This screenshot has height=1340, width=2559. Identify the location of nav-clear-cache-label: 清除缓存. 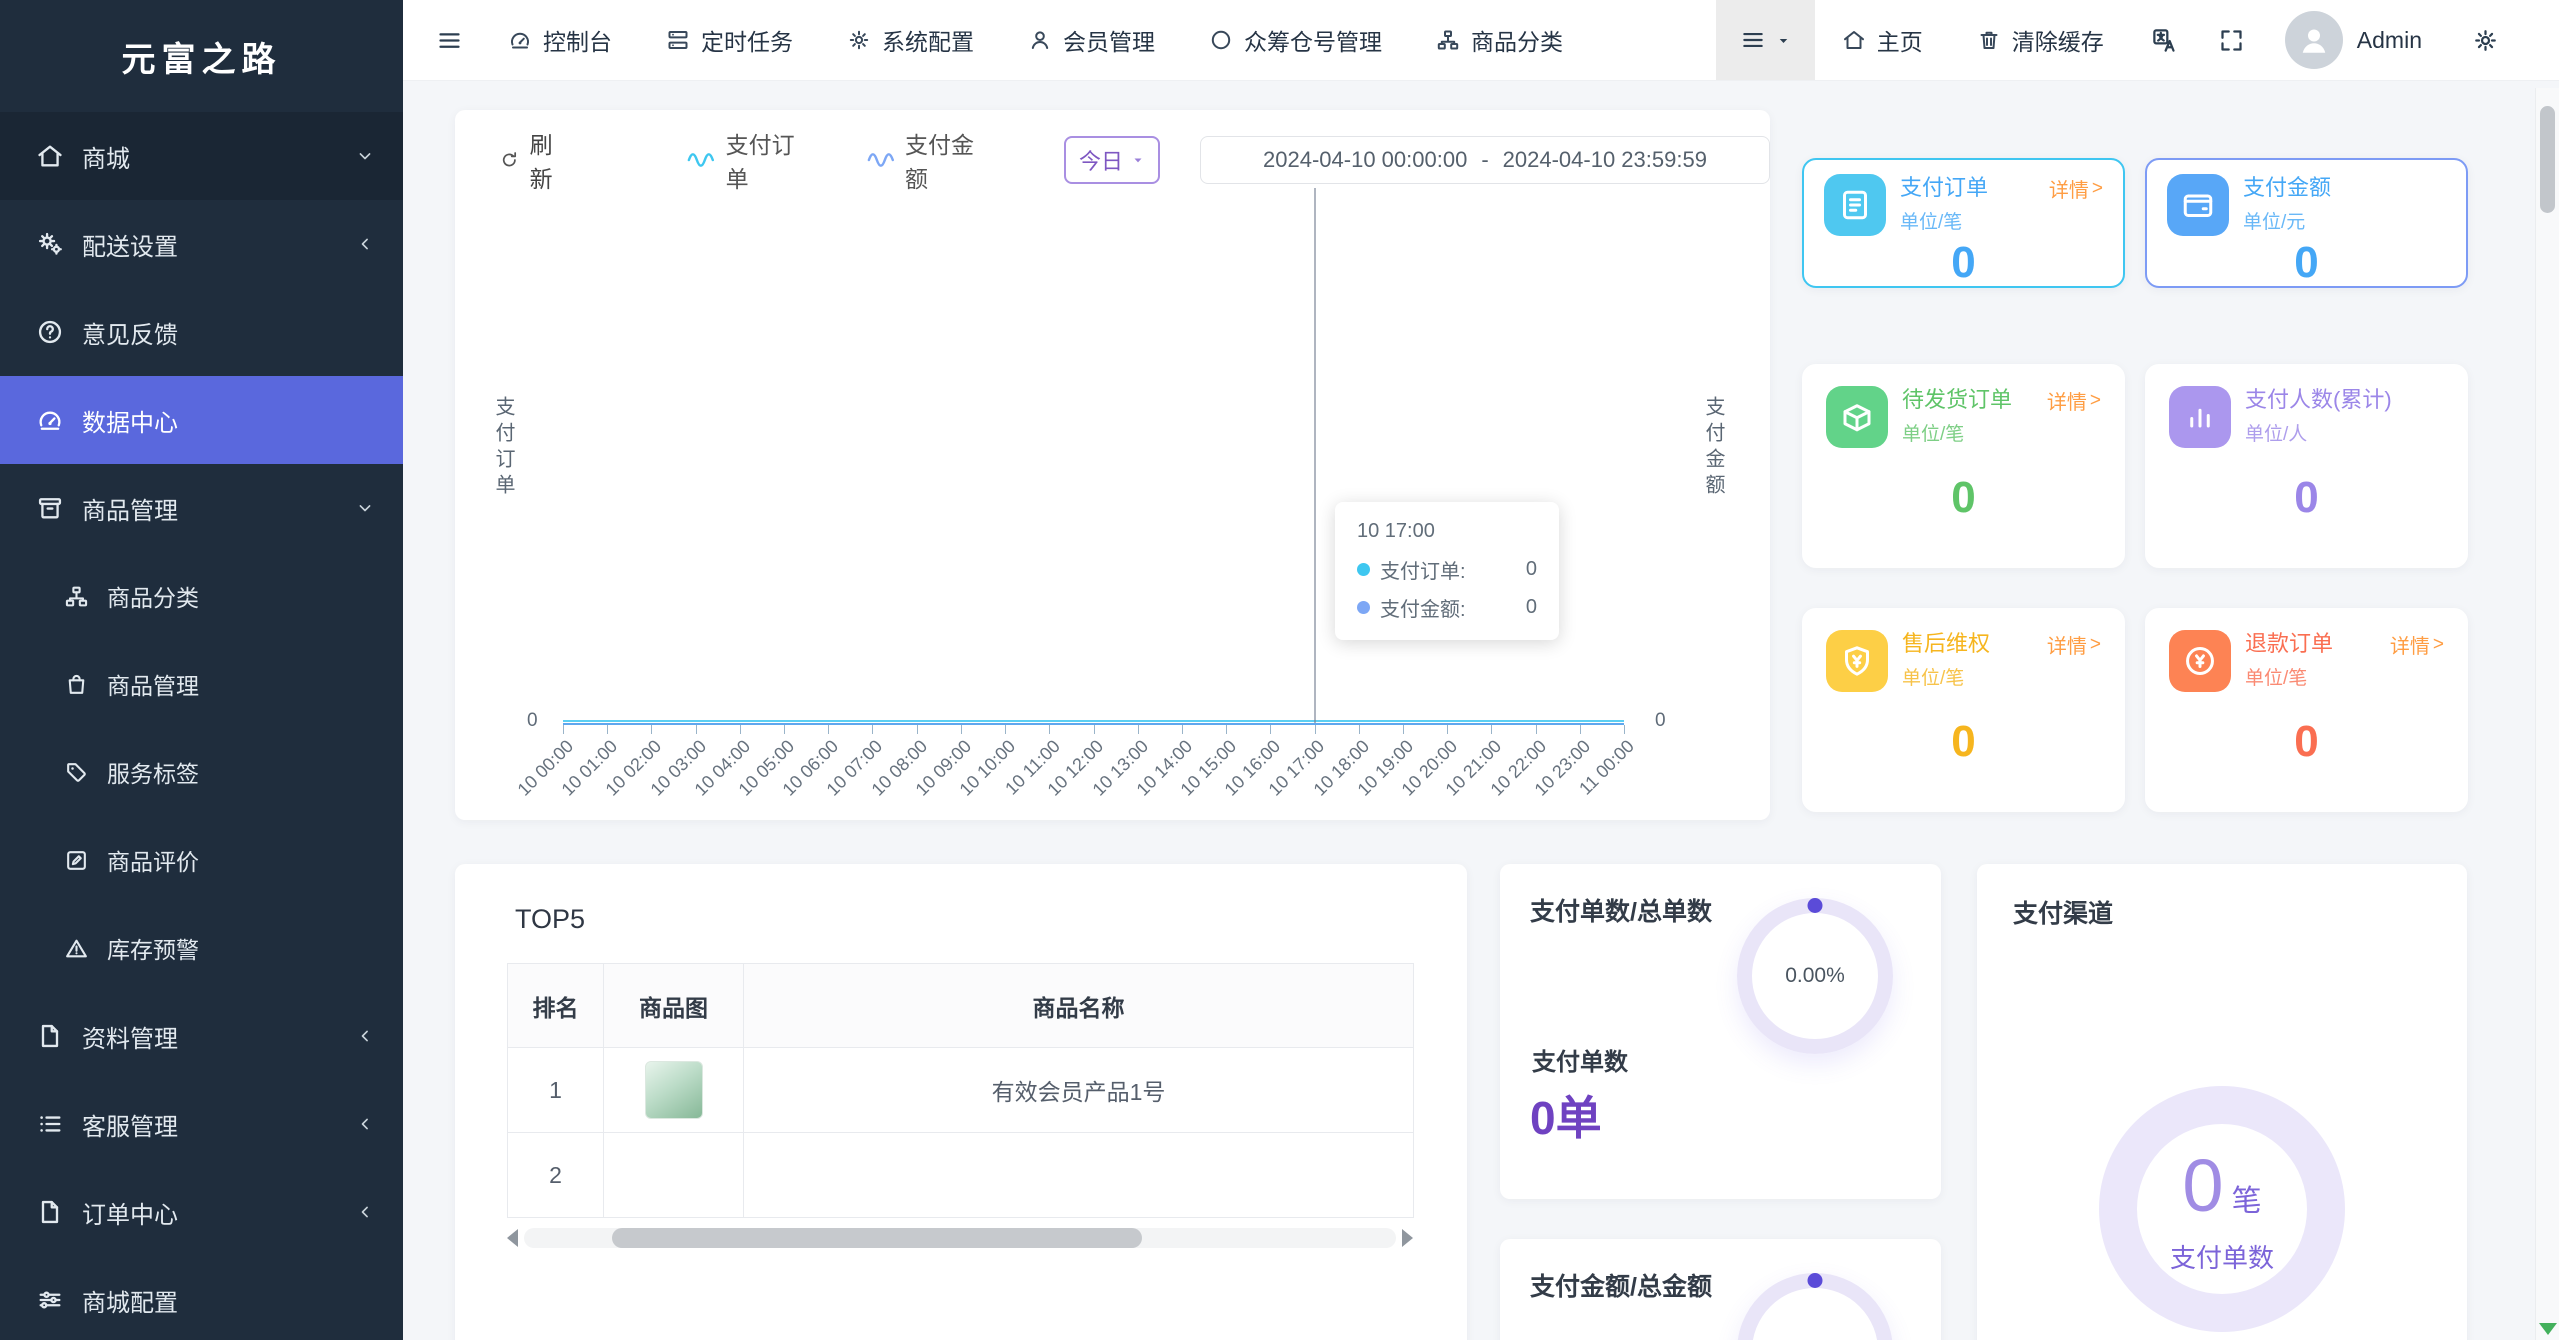
(2057, 42).